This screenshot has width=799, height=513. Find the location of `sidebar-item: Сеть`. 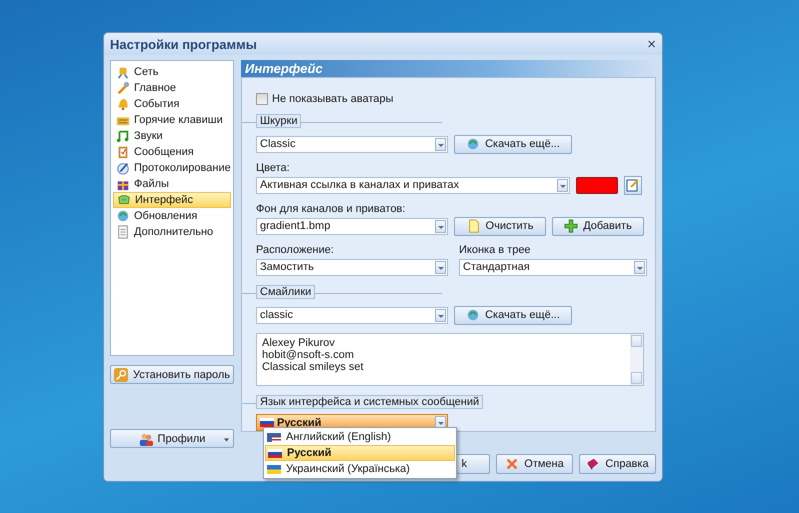

sidebar-item: Сеть is located at coordinates (172, 72).